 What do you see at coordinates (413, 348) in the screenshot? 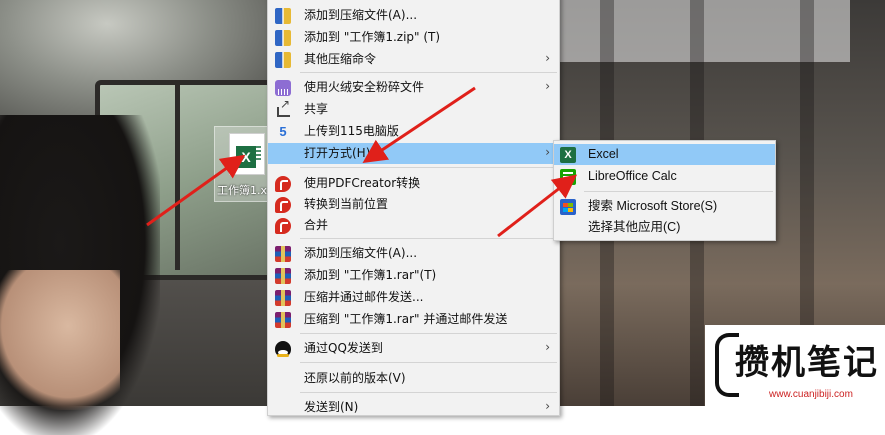
I see `menu-item-send-via-qq: 通过QQ发送到 ›` at bounding box center [413, 348].